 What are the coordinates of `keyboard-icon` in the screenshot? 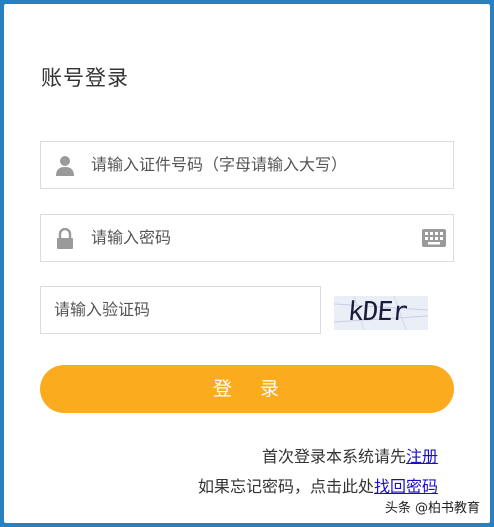 It's located at (434, 238).